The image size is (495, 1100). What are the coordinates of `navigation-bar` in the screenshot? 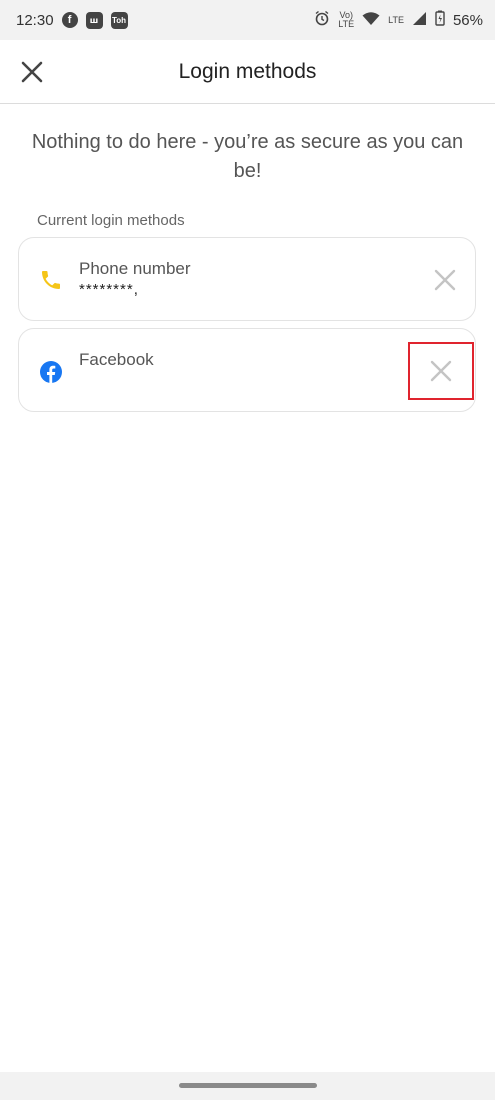 It's located at (247, 1086).